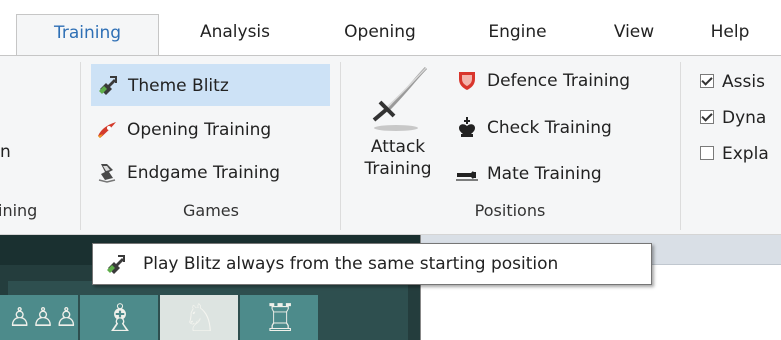 The width and height of the screenshot is (781, 340). What do you see at coordinates (467, 173) in the screenshot?
I see `fallen-king-icon` at bounding box center [467, 173].